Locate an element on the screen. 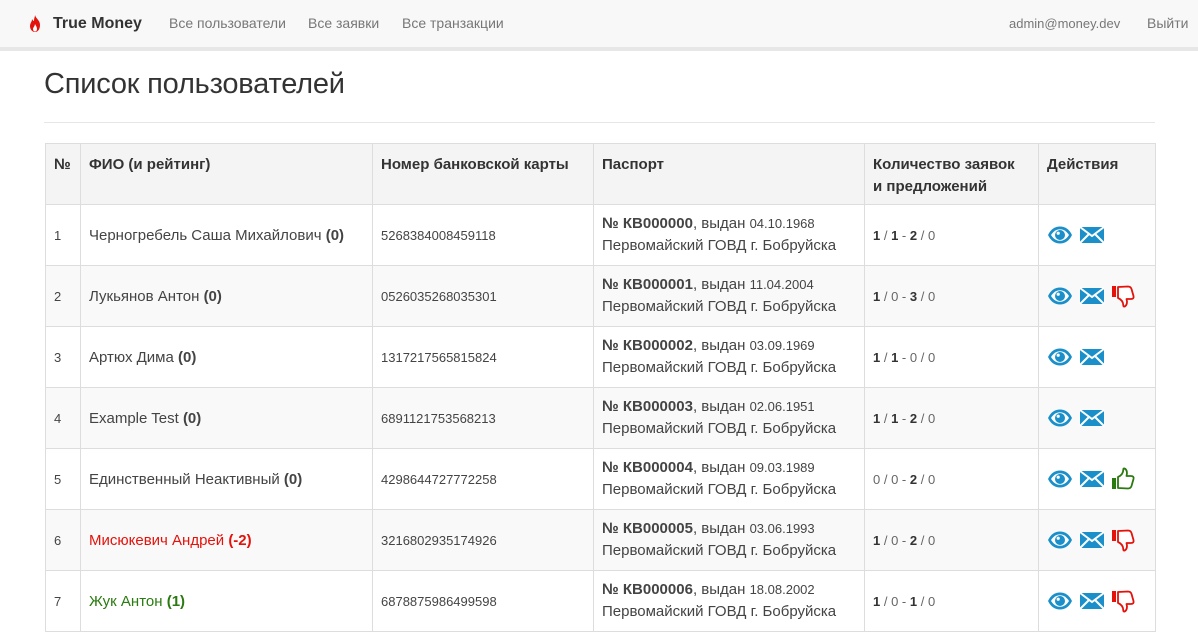 Image resolution: width=1198 pixels, height=640 pixels. user-name-cell: Единственный Неактивный (0) is located at coordinates (226, 479).